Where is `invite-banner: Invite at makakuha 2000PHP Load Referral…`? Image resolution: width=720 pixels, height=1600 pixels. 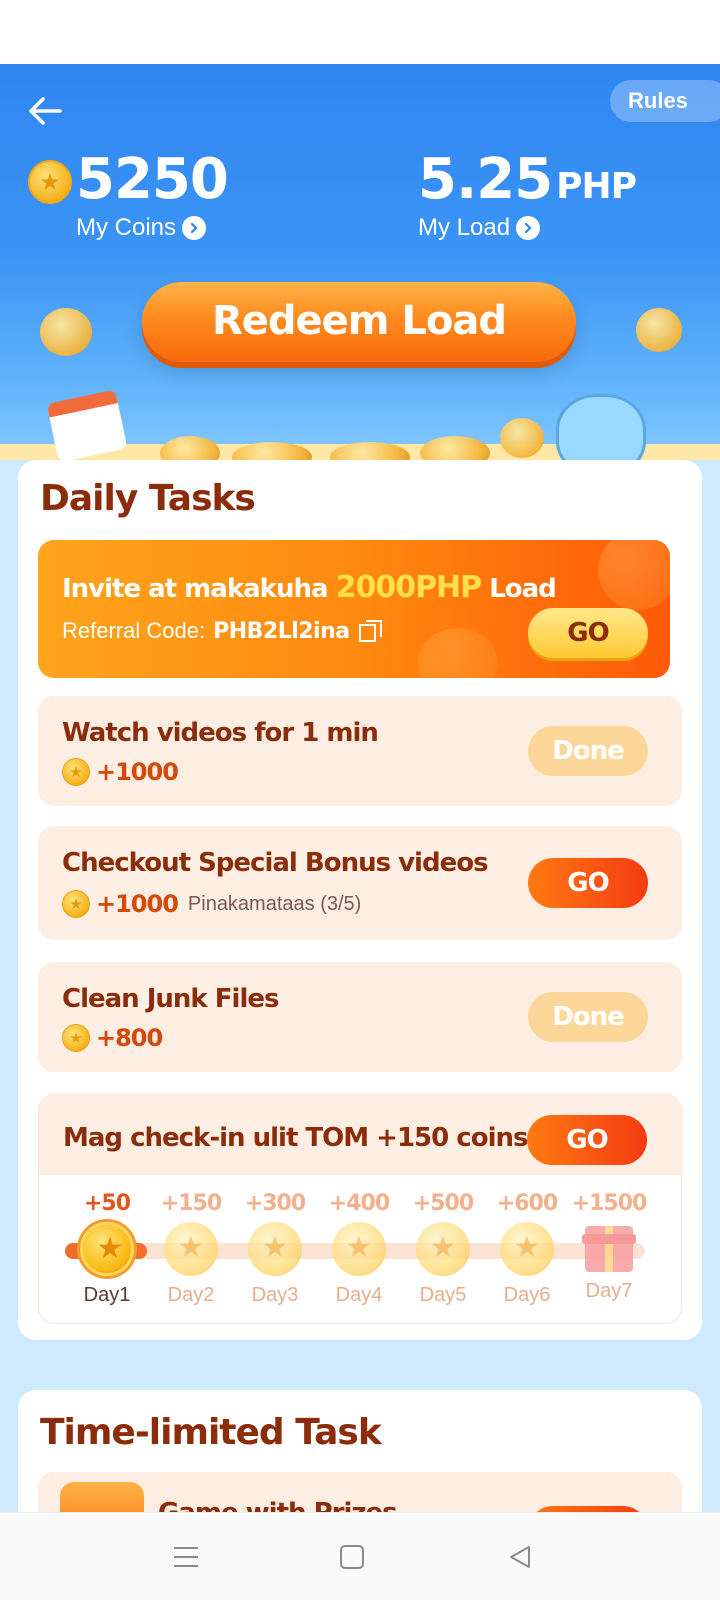
invite-banner: Invite at makakuha 2000PHP Load Referral… is located at coordinates (354, 609).